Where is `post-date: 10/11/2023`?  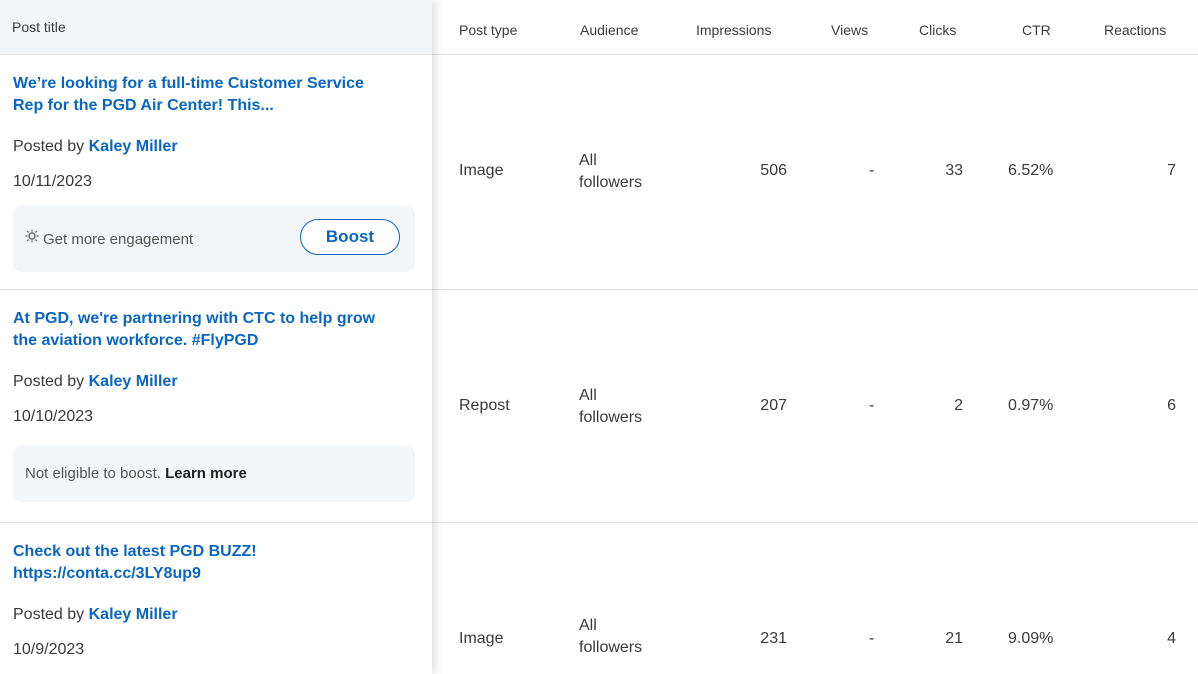 post-date: 10/11/2023 is located at coordinates (52, 181).